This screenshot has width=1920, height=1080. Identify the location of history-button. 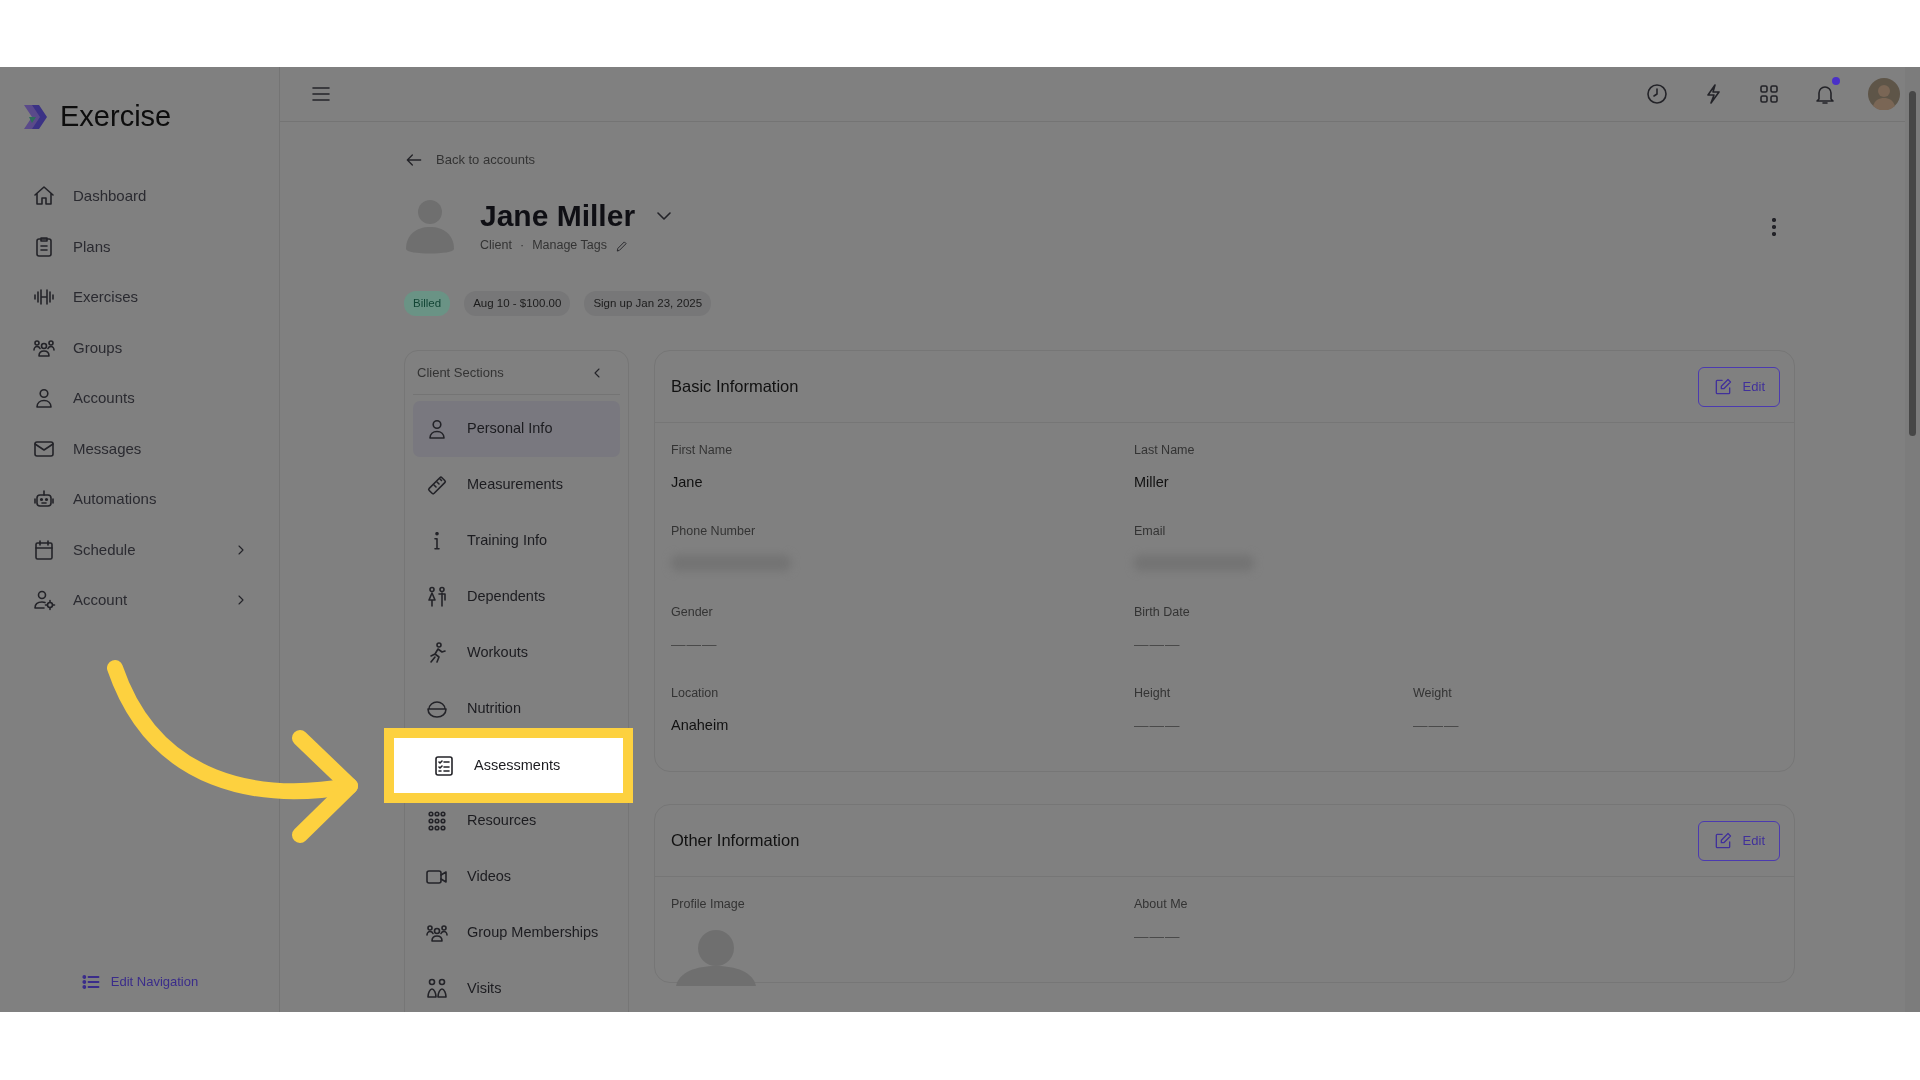
(1657, 94).